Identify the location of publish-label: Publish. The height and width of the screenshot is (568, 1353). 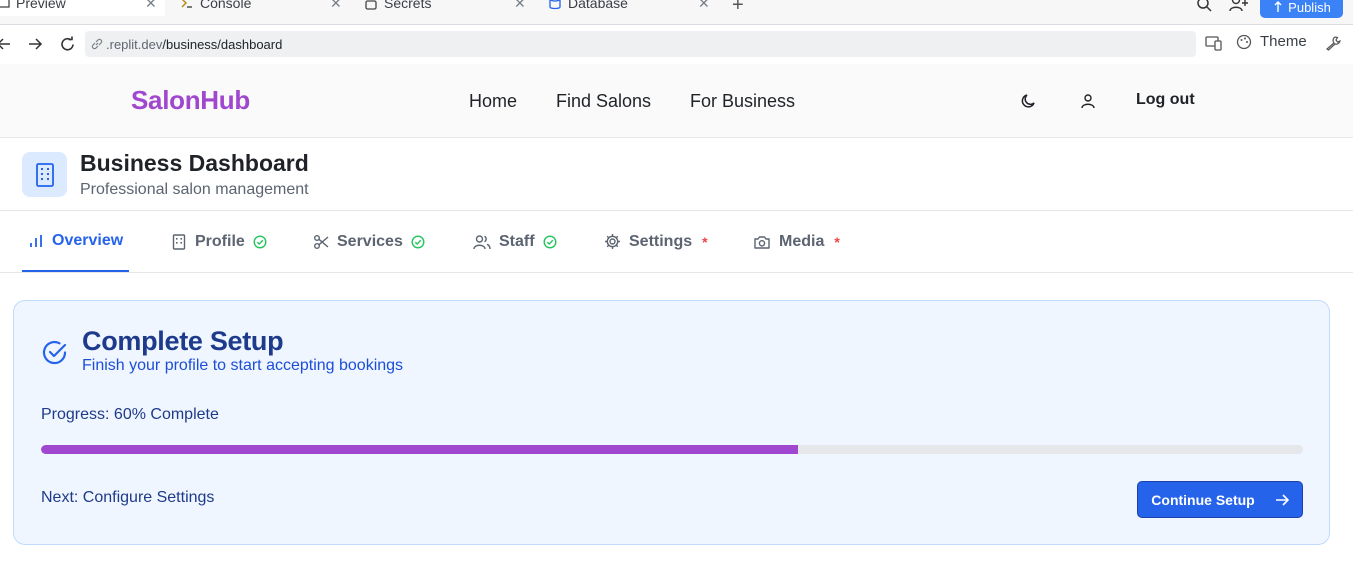
(1309, 7).